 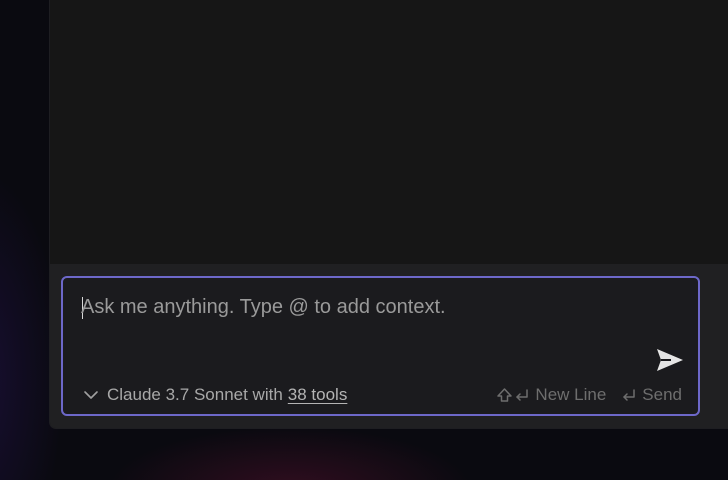 I want to click on new-line-hint-label: New Line, so click(x=571, y=394).